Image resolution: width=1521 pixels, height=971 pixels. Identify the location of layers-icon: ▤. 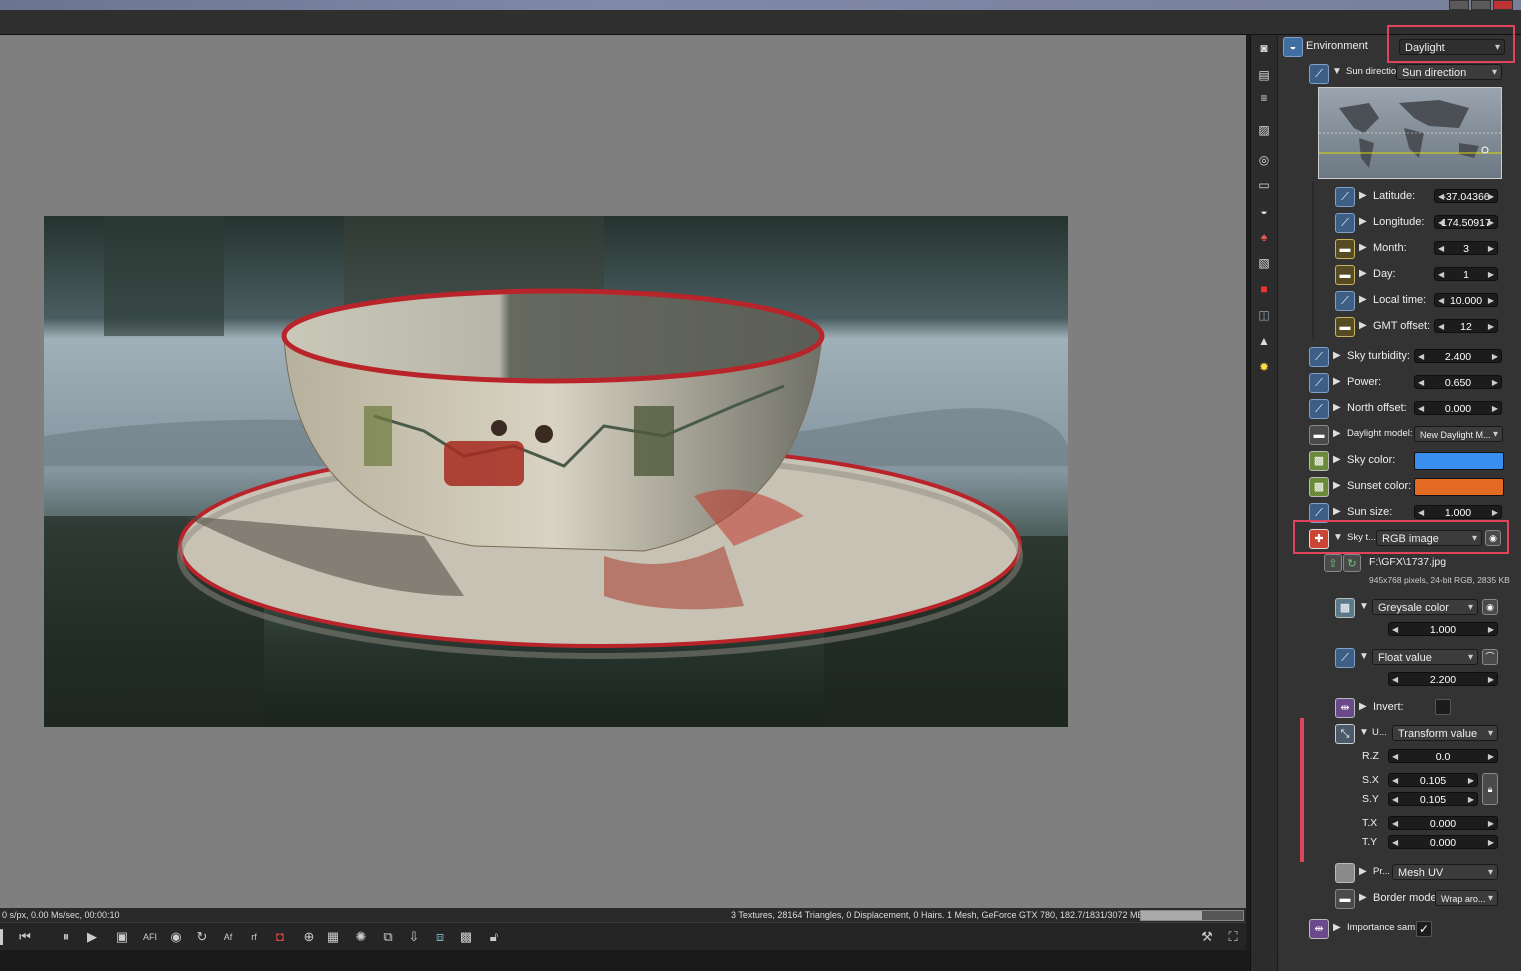
(1264, 75).